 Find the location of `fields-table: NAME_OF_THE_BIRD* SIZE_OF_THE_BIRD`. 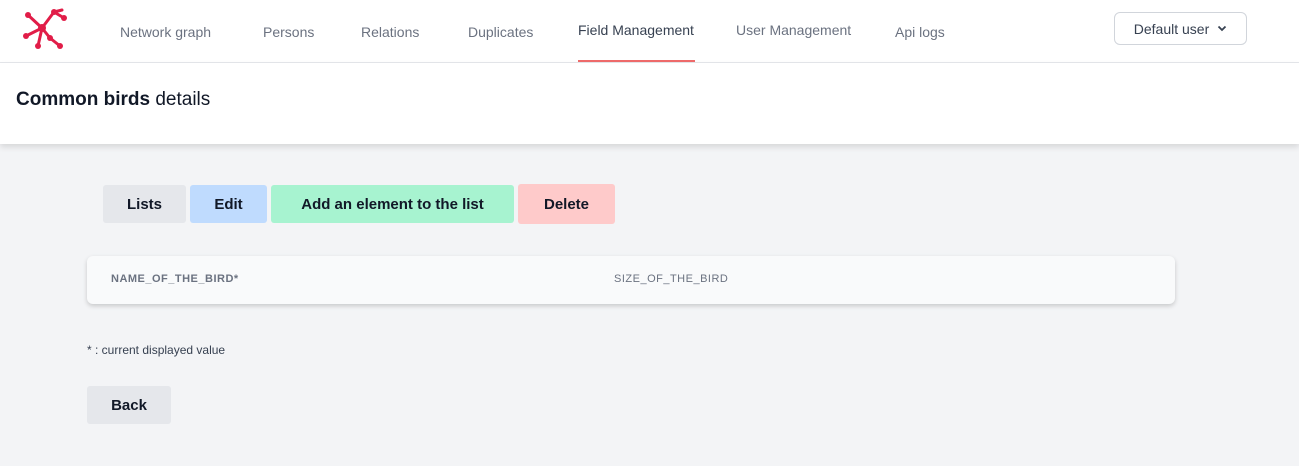

fields-table: NAME_OF_THE_BIRD* SIZE_OF_THE_BIRD is located at coordinates (631, 280).